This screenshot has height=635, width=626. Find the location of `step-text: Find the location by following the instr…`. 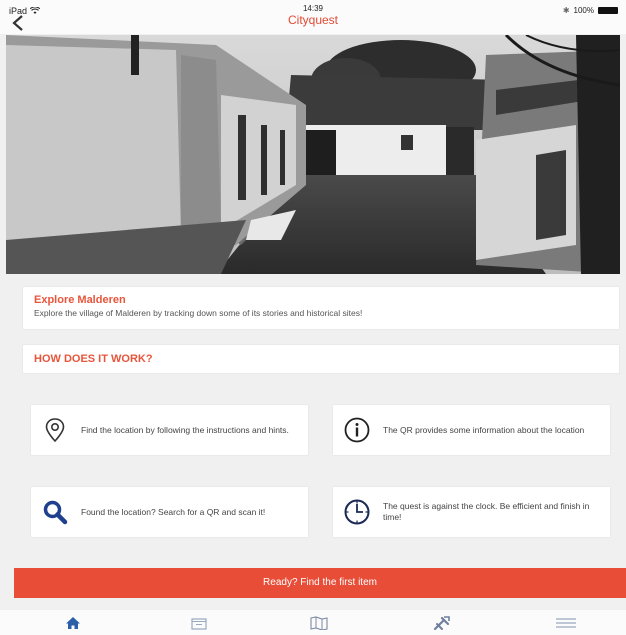

step-text: Find the location by following the instr… is located at coordinates (185, 429).